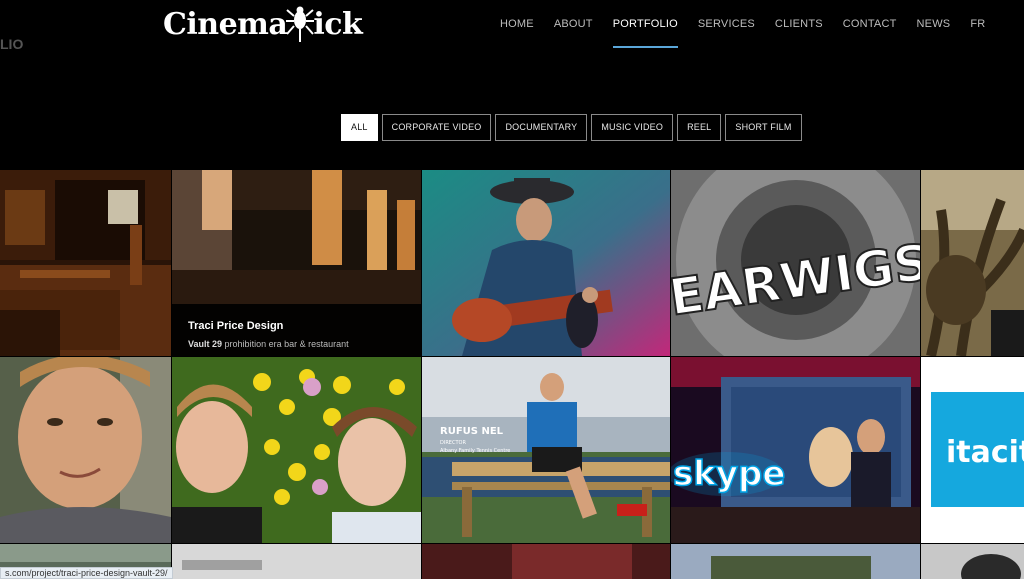  What do you see at coordinates (12, 44) in the screenshot?
I see `partial-page-title: LIO` at bounding box center [12, 44].